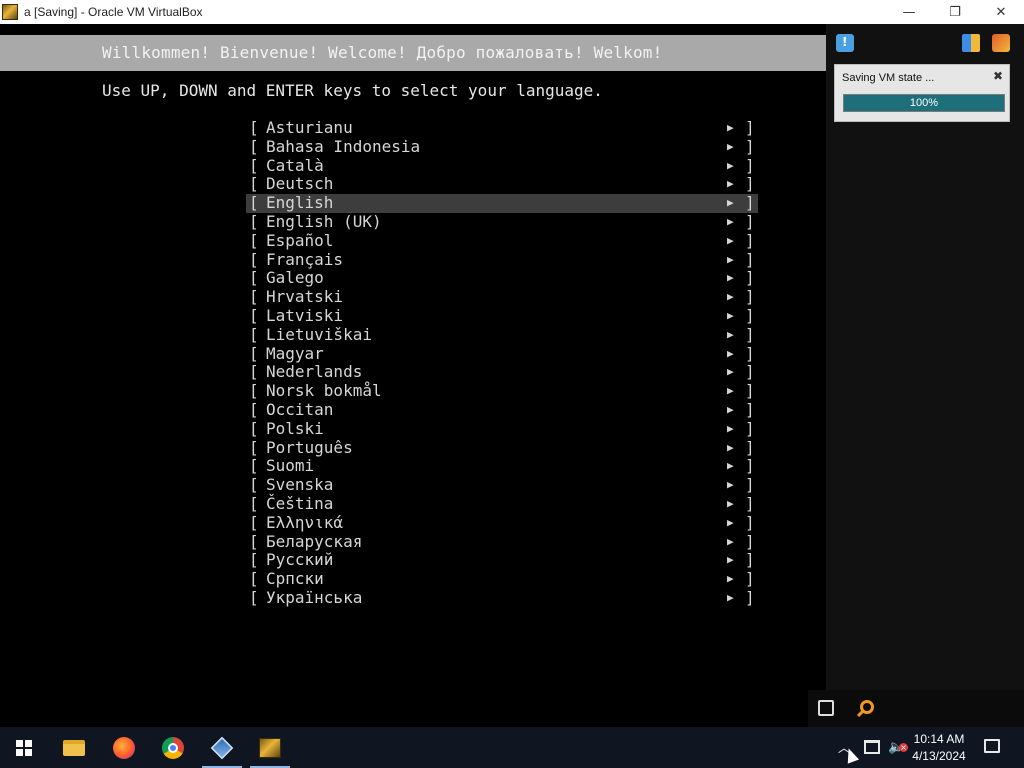 Image resolution: width=1024 pixels, height=768 pixels. I want to click on vm-window-icon, so click(270, 747).